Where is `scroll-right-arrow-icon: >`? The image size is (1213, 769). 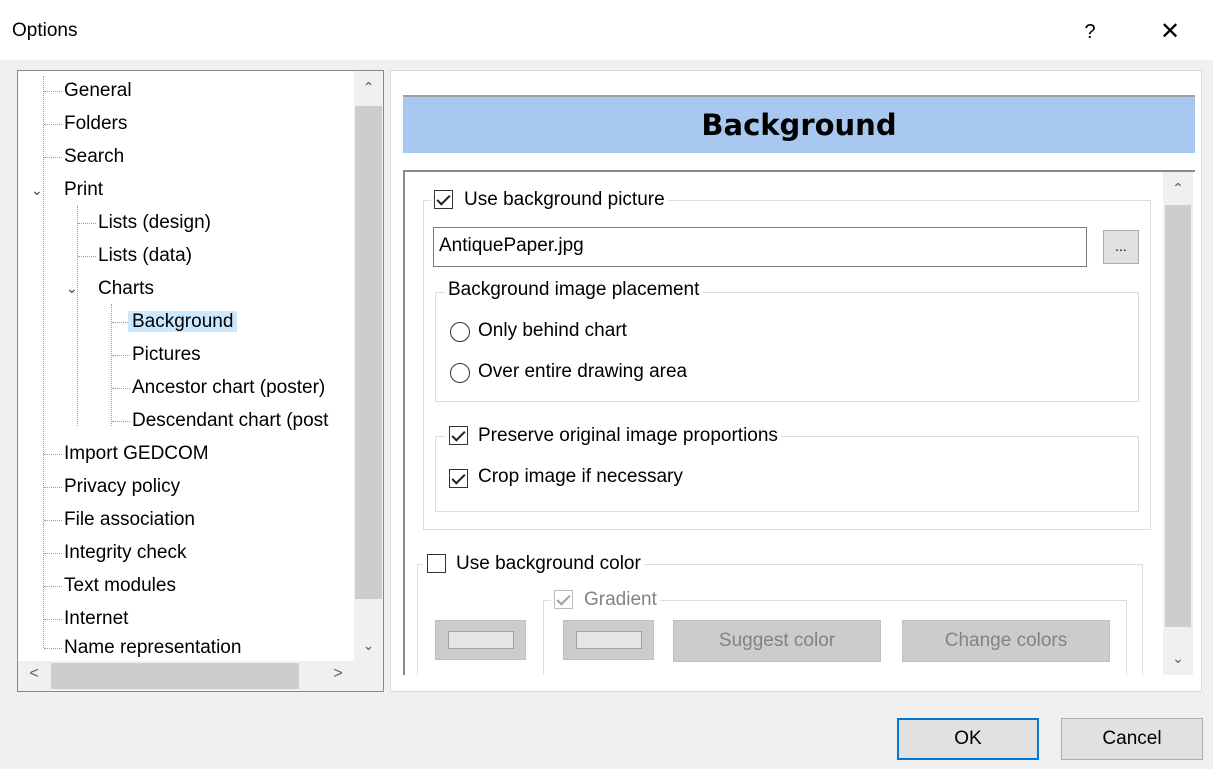 scroll-right-arrow-icon: > is located at coordinates (338, 674).